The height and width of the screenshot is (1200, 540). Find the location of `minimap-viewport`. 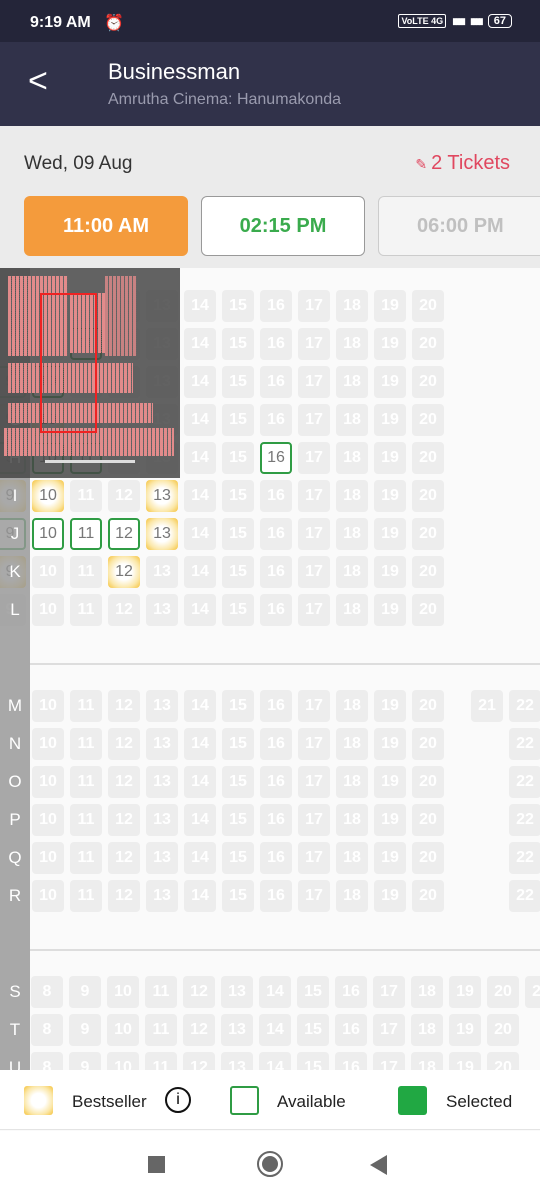

minimap-viewport is located at coordinates (68, 363).